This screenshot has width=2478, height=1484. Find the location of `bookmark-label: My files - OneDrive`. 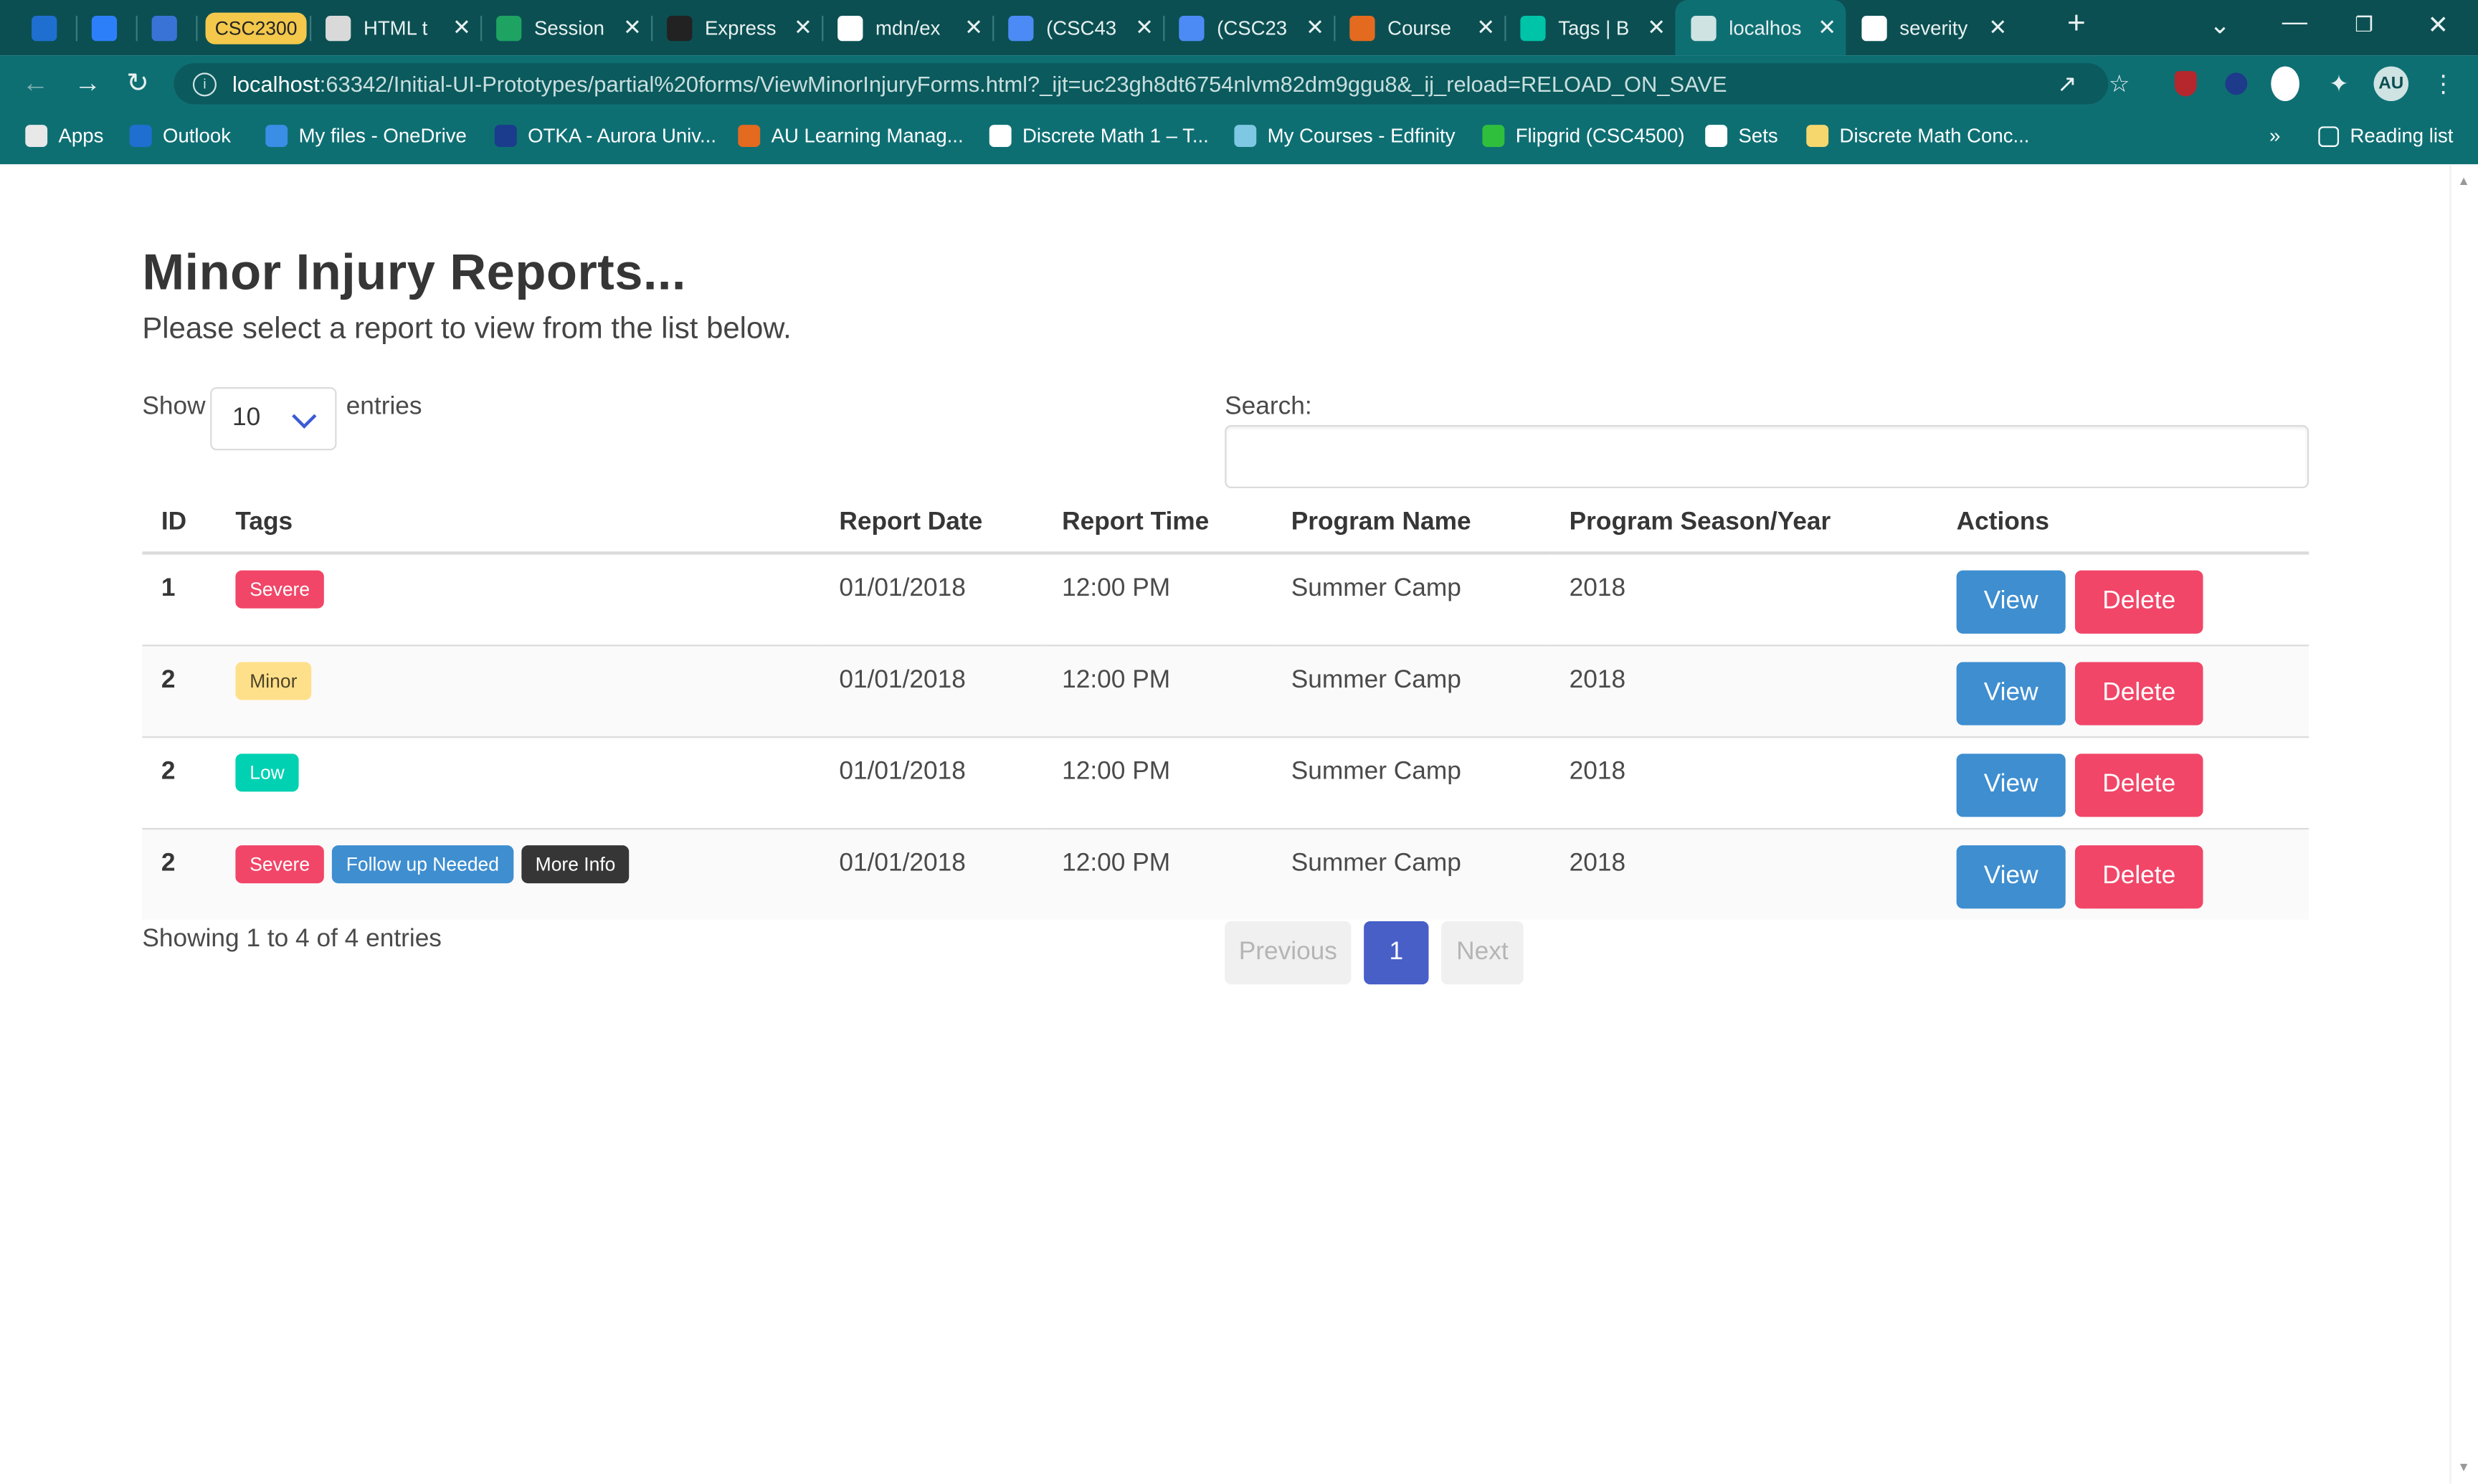

bookmark-label: My files - OneDrive is located at coordinates (382, 136).